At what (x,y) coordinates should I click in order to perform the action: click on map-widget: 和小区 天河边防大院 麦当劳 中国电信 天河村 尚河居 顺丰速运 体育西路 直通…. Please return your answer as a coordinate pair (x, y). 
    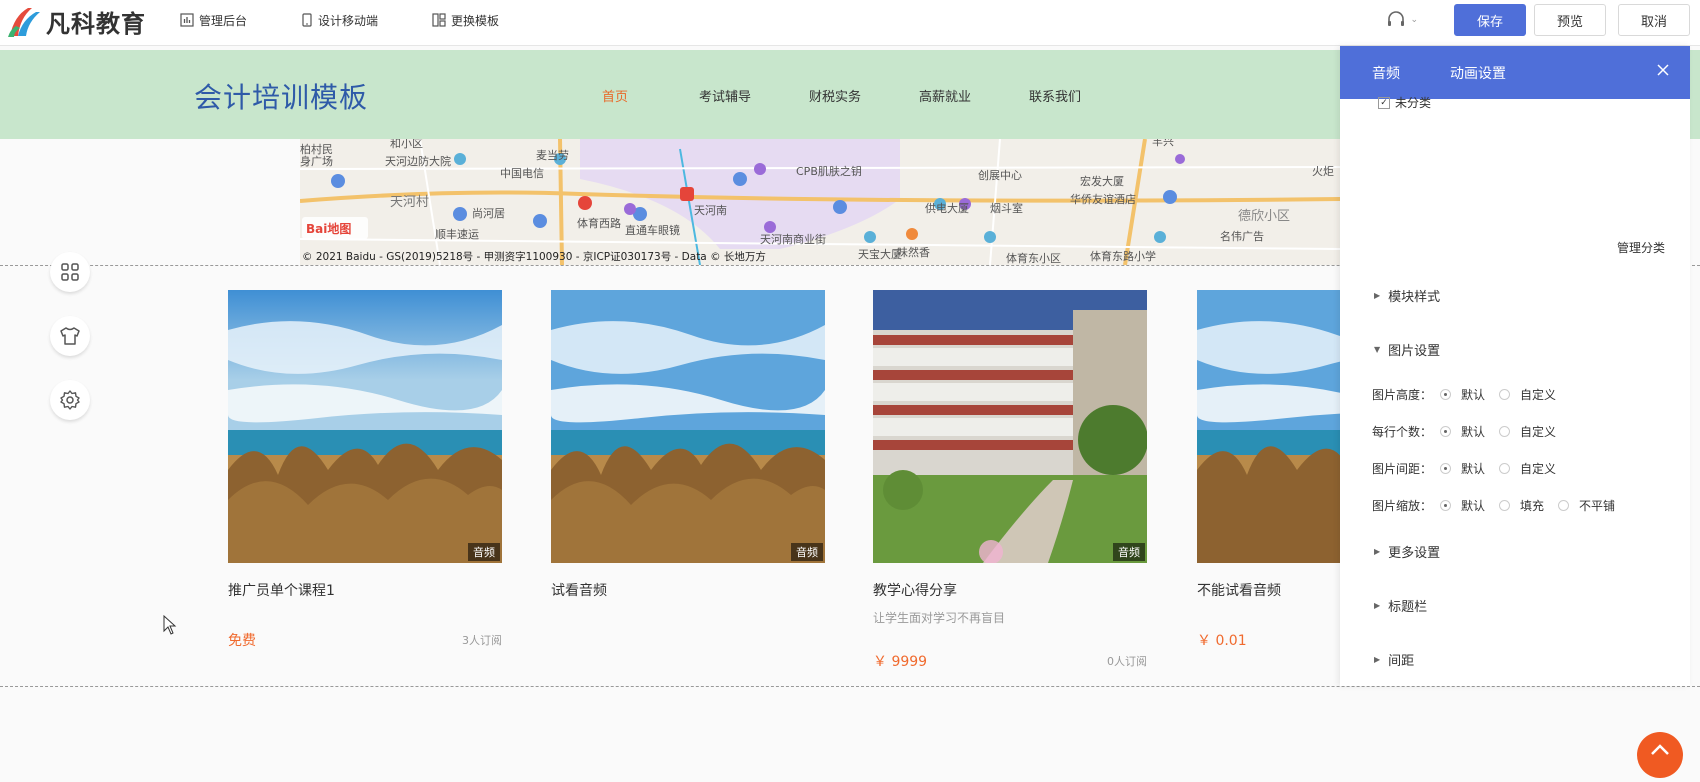
    Looking at the image, I should click on (820, 202).